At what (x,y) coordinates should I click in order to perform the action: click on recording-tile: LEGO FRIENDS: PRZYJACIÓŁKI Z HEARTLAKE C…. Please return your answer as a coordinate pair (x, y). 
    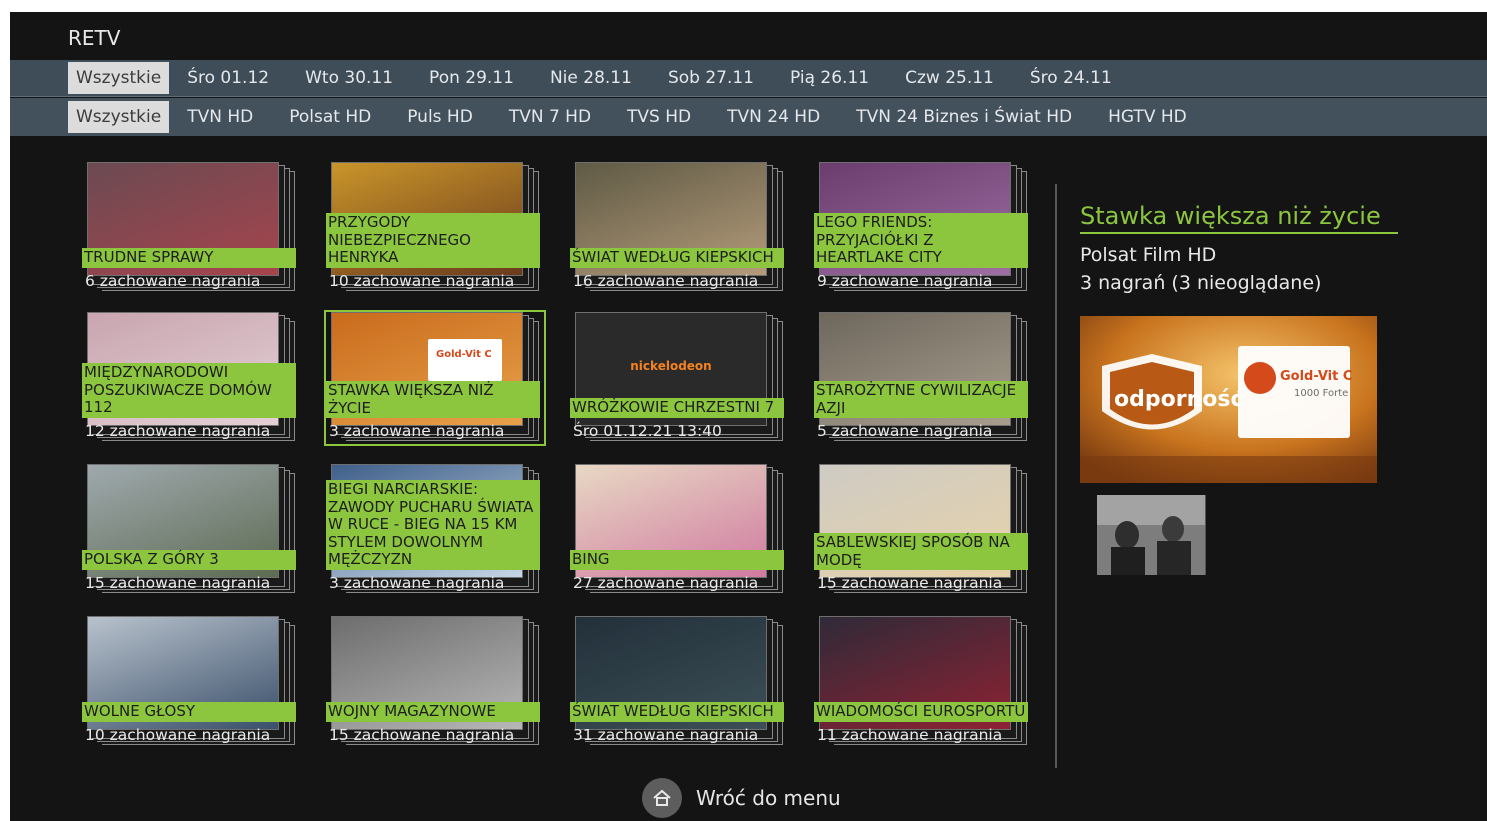
    Looking at the image, I should click on (923, 228).